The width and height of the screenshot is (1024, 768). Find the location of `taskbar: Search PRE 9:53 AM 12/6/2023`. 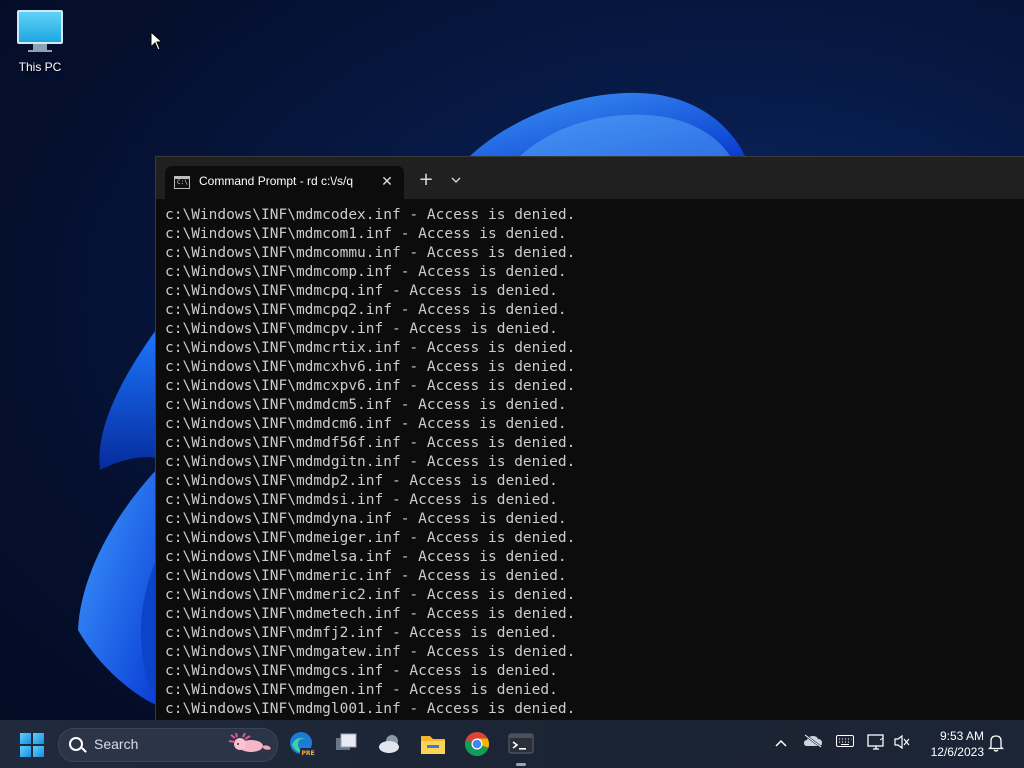

taskbar: Search PRE 9:53 AM 12/6/2023 is located at coordinates (512, 744).